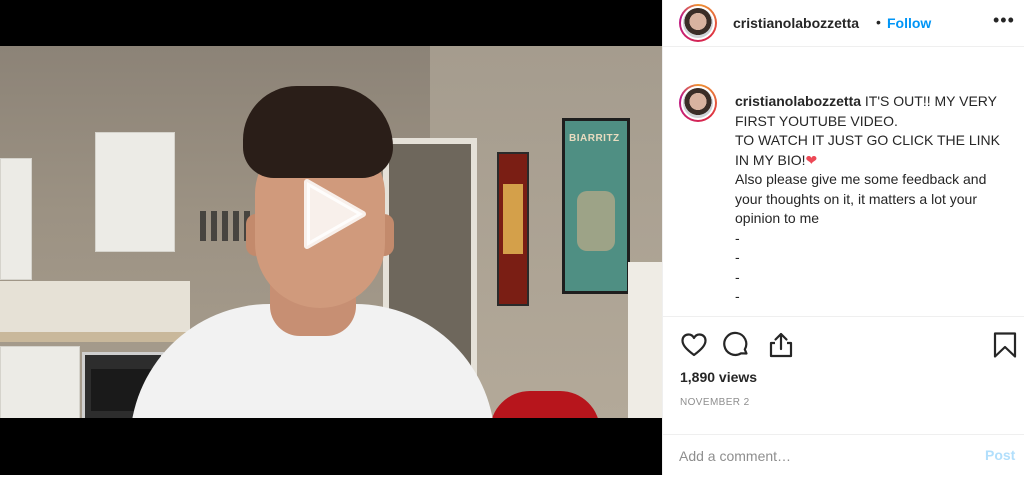 This screenshot has height=478, width=1024. What do you see at coordinates (781, 345) in the screenshot?
I see `share-icon` at bounding box center [781, 345].